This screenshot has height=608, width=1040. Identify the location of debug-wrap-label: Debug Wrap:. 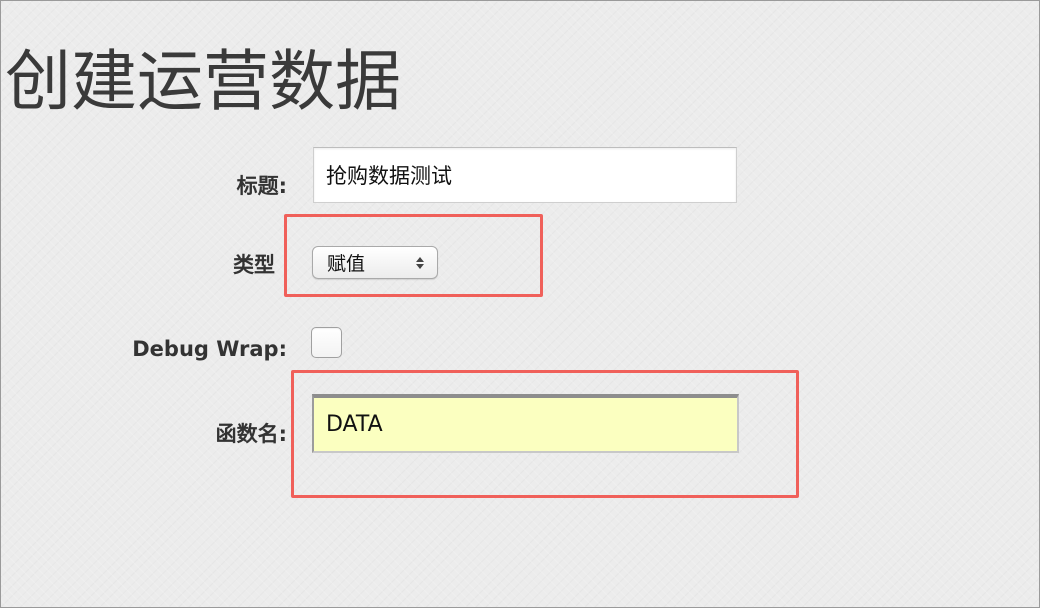
(209, 349).